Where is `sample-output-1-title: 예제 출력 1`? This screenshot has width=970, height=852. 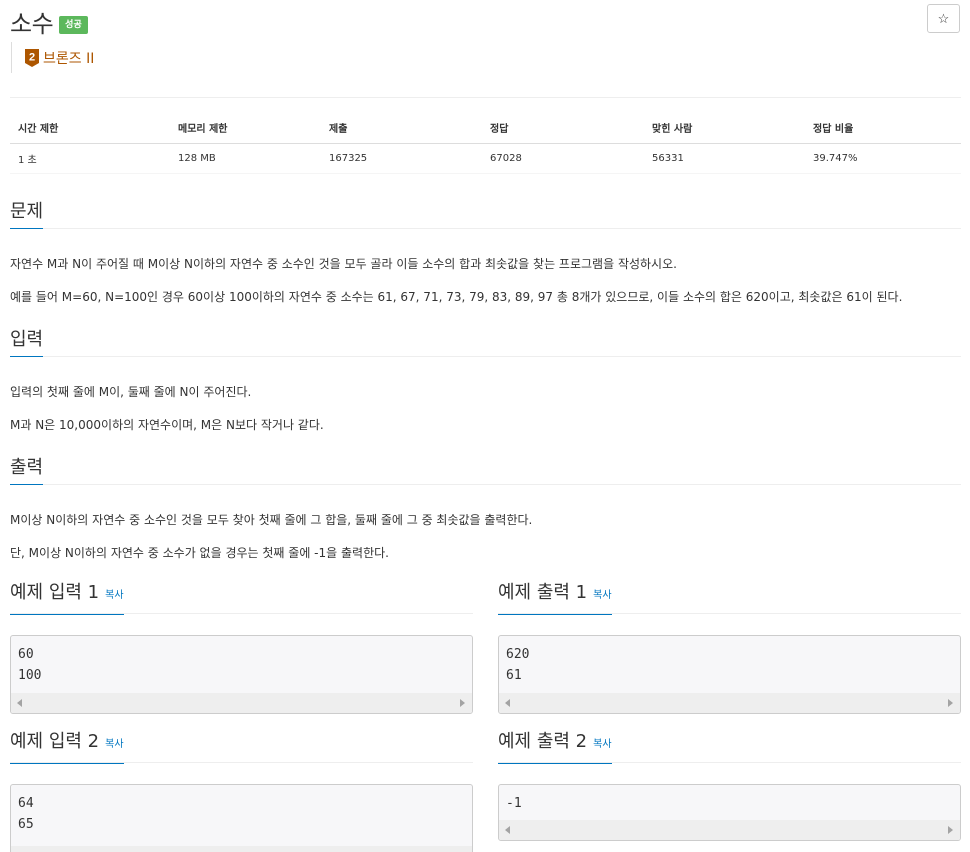
sample-output-1-title: 예제 출력 1 is located at coordinates (543, 592).